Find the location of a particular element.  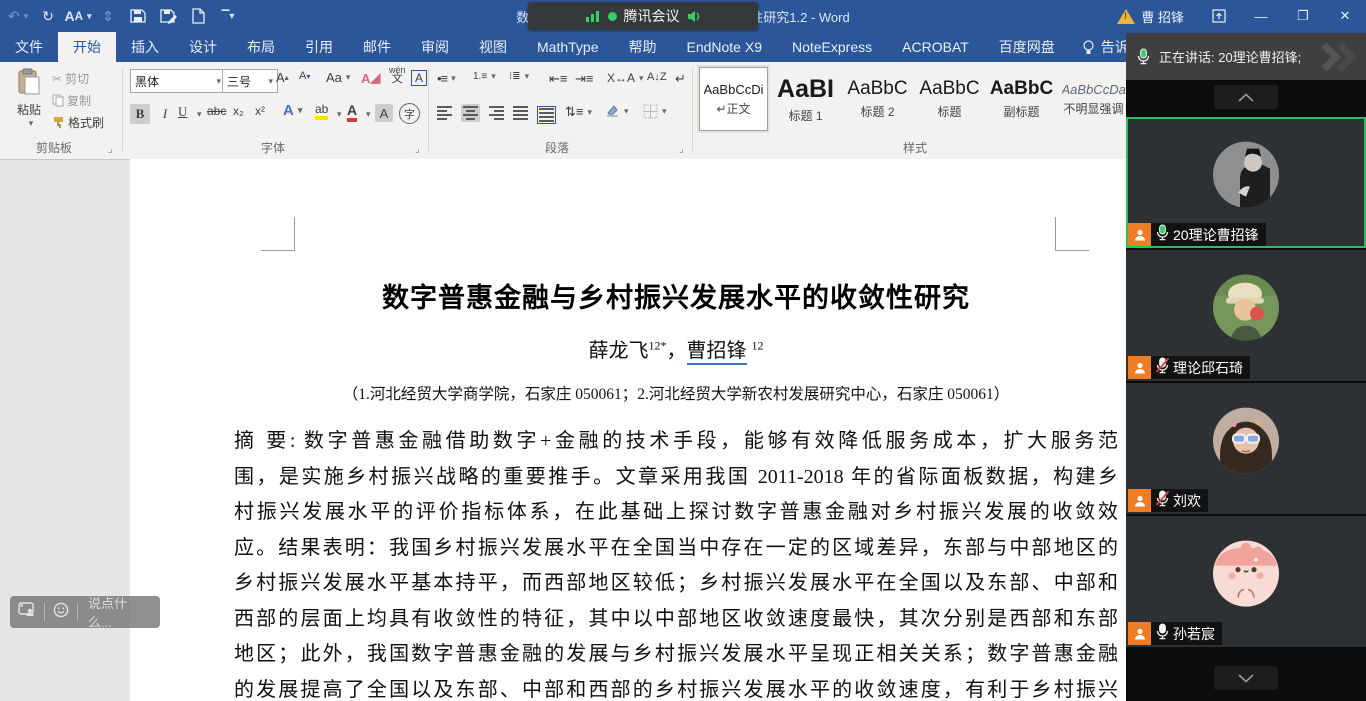

multilevel-list-icon: ⁝≣ ▾ is located at coordinates (519, 76).